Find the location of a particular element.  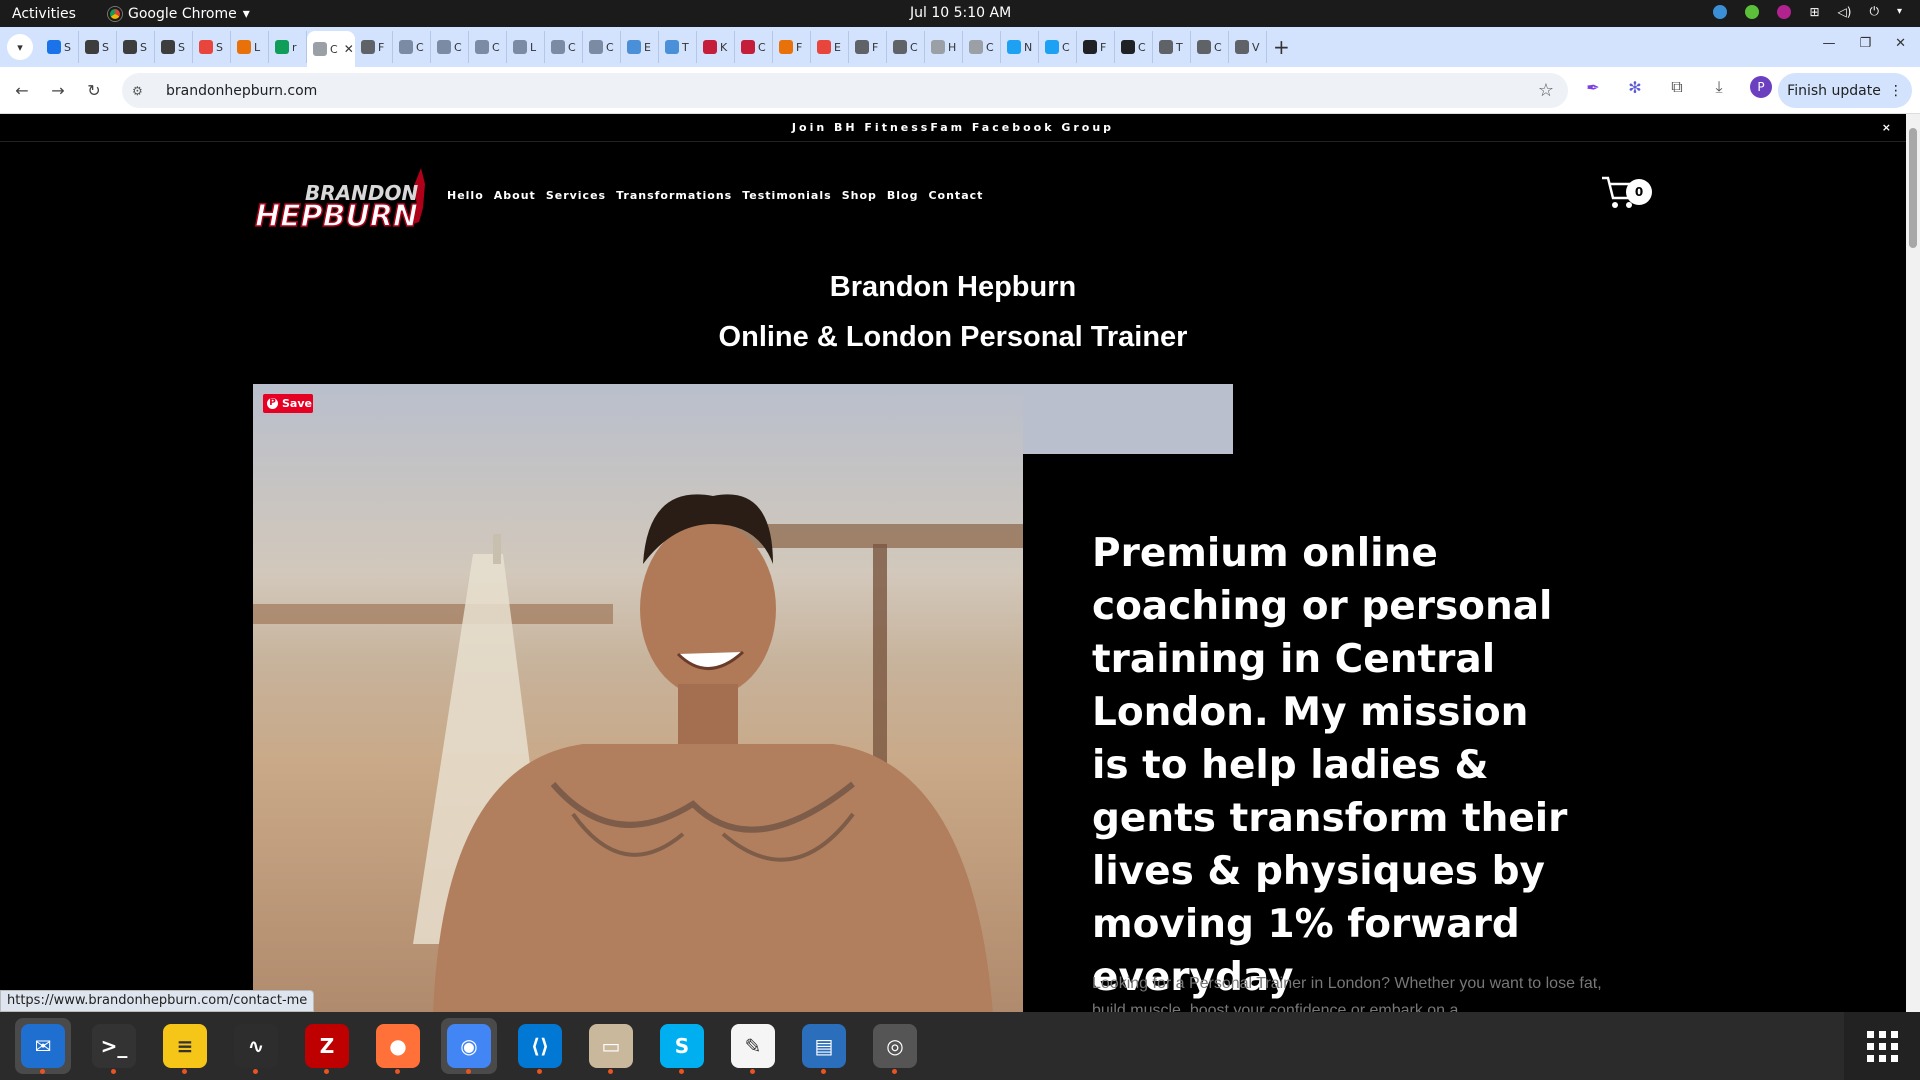

nav-link-about: About is located at coordinates (515, 195).